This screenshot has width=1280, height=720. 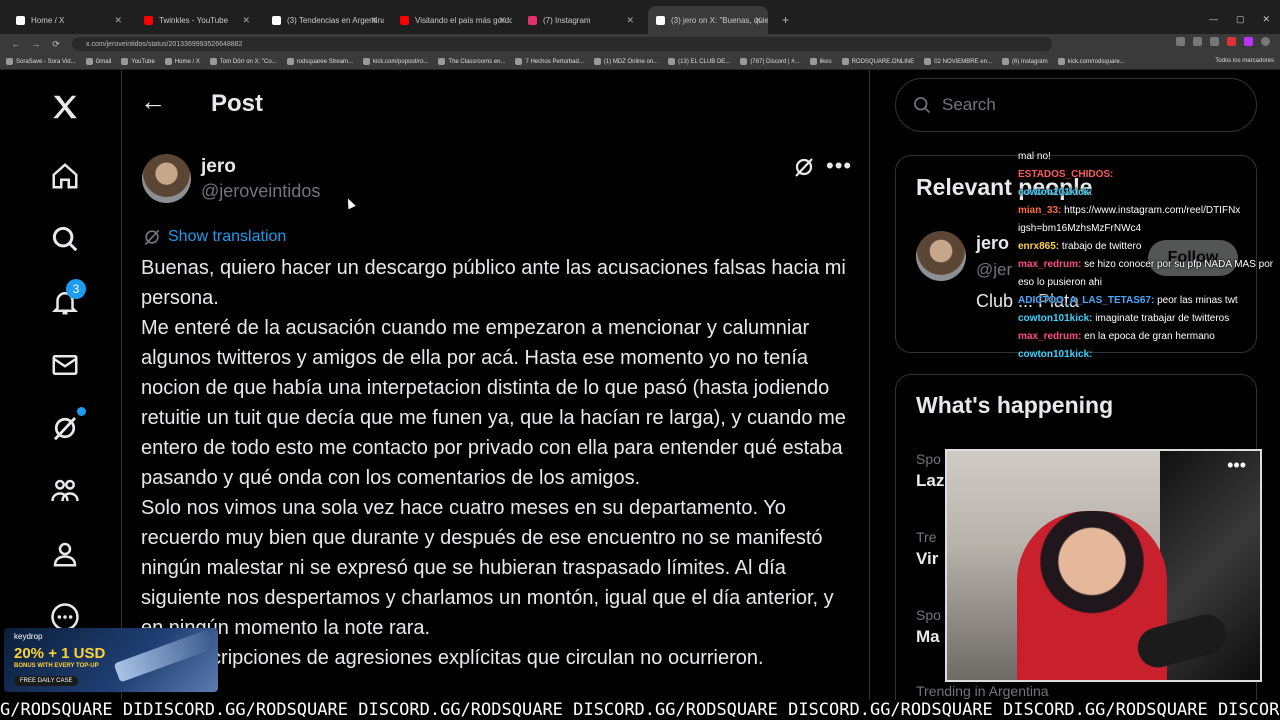 What do you see at coordinates (138, 61) in the screenshot?
I see `bookmark-item: YouTube` at bounding box center [138, 61].